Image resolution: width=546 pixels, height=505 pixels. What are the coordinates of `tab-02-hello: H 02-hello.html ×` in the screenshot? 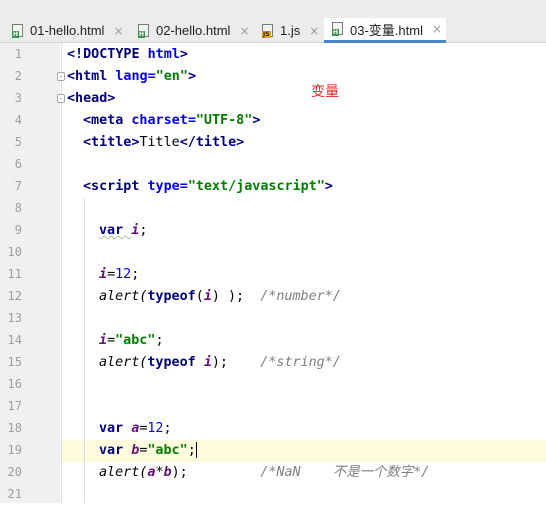 It's located at (199, 30).